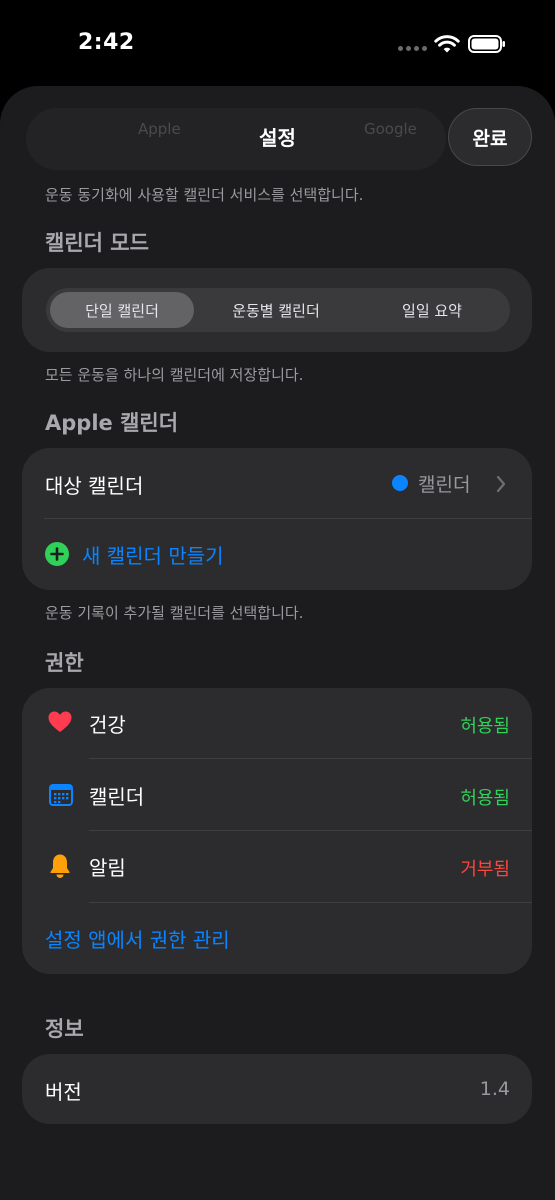 This screenshot has width=555, height=1200. What do you see at coordinates (57, 554) in the screenshot?
I see `plus-circle-icon` at bounding box center [57, 554].